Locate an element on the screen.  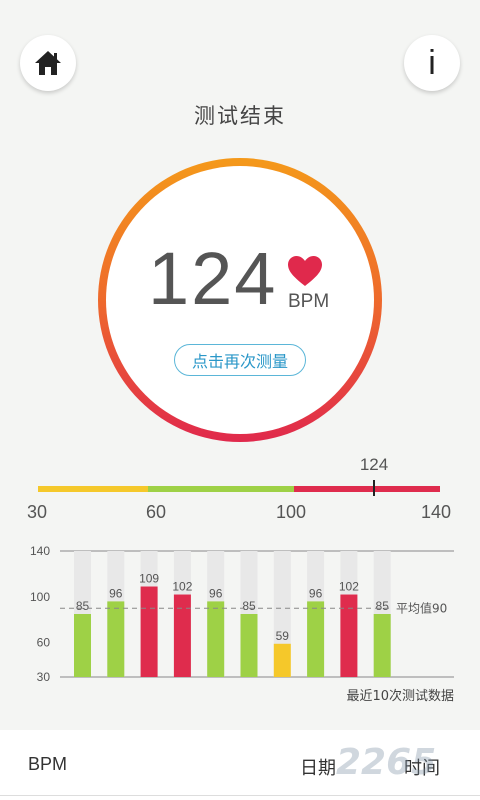
page-title: 测试结束 is located at coordinates (240, 116).